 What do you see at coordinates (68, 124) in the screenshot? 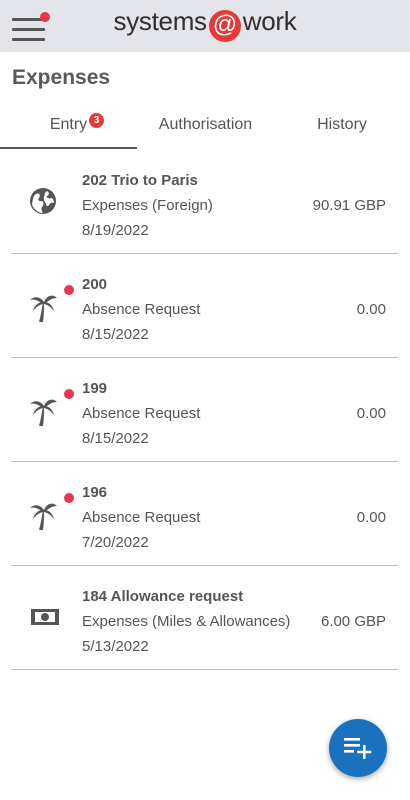
I see `tab-label: Entry` at bounding box center [68, 124].